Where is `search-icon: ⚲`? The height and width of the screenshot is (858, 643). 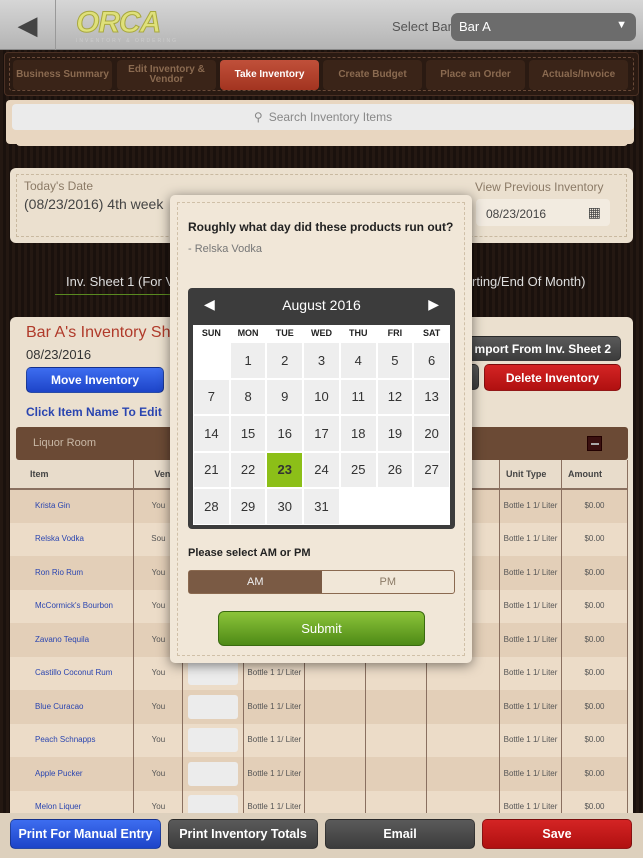 search-icon: ⚲ is located at coordinates (258, 117).